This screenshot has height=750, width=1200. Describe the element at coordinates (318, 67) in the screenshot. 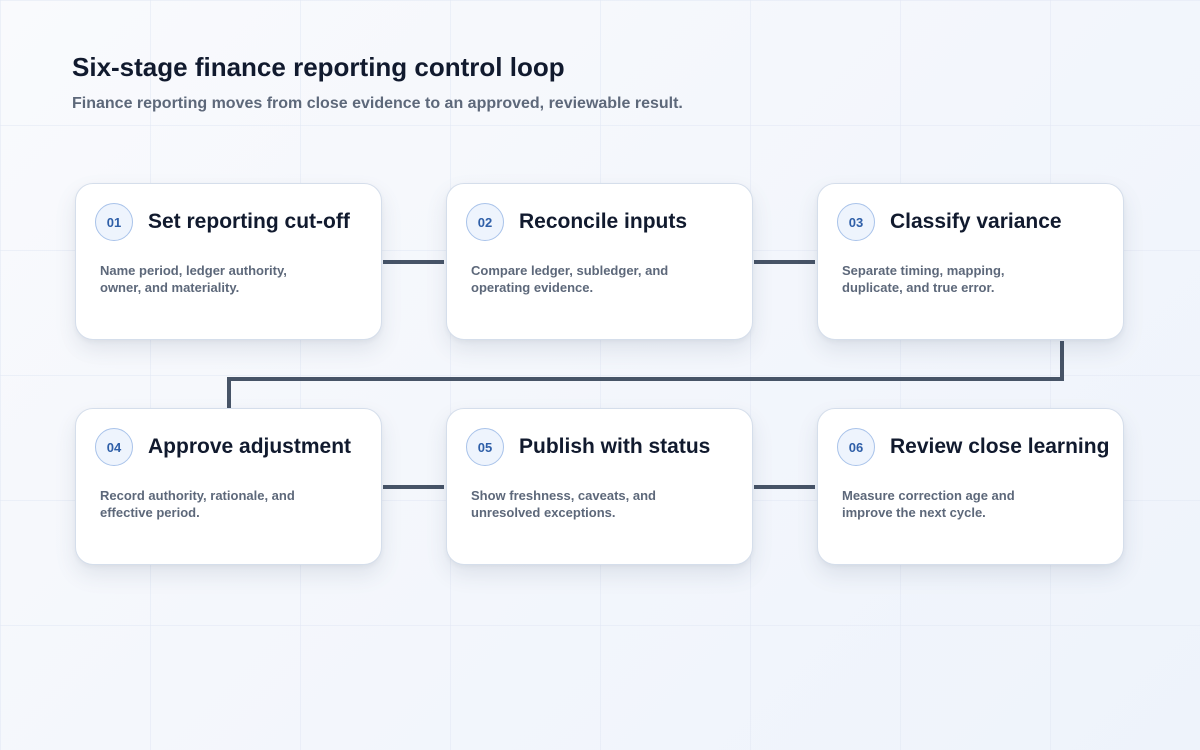

I see `page-title: Six-stage finance reporting control loop` at that location.